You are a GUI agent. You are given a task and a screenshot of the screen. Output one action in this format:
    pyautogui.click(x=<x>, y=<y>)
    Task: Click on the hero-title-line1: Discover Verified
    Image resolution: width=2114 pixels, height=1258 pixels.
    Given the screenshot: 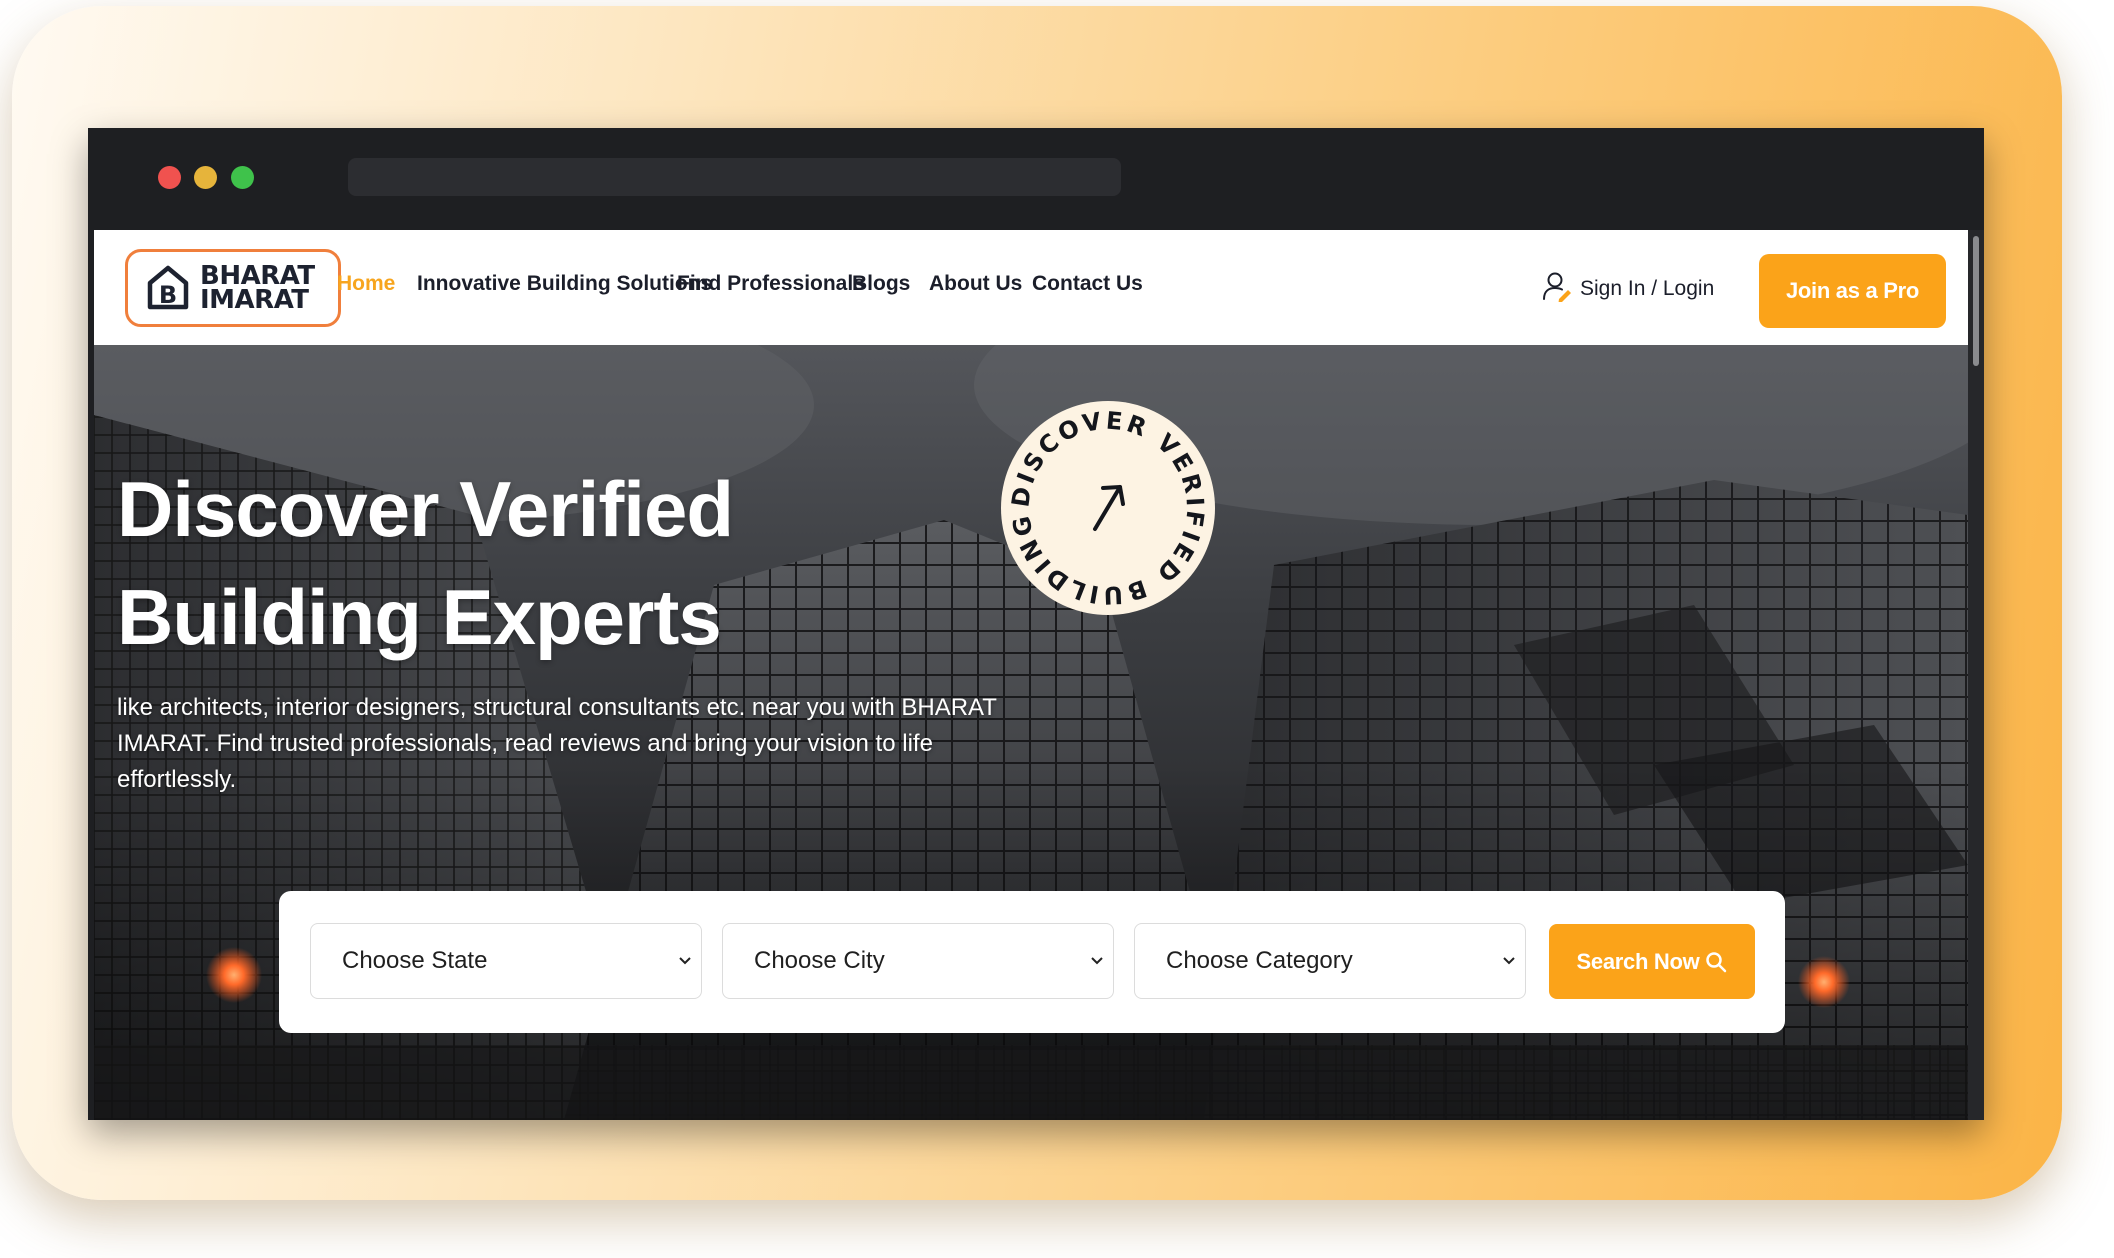 What is the action you would take?
    pyautogui.click(x=425, y=509)
    